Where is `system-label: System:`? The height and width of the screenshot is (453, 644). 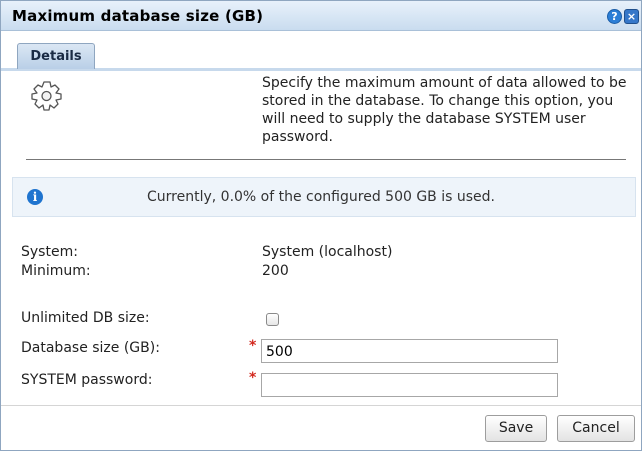
system-label: System: is located at coordinates (49, 252).